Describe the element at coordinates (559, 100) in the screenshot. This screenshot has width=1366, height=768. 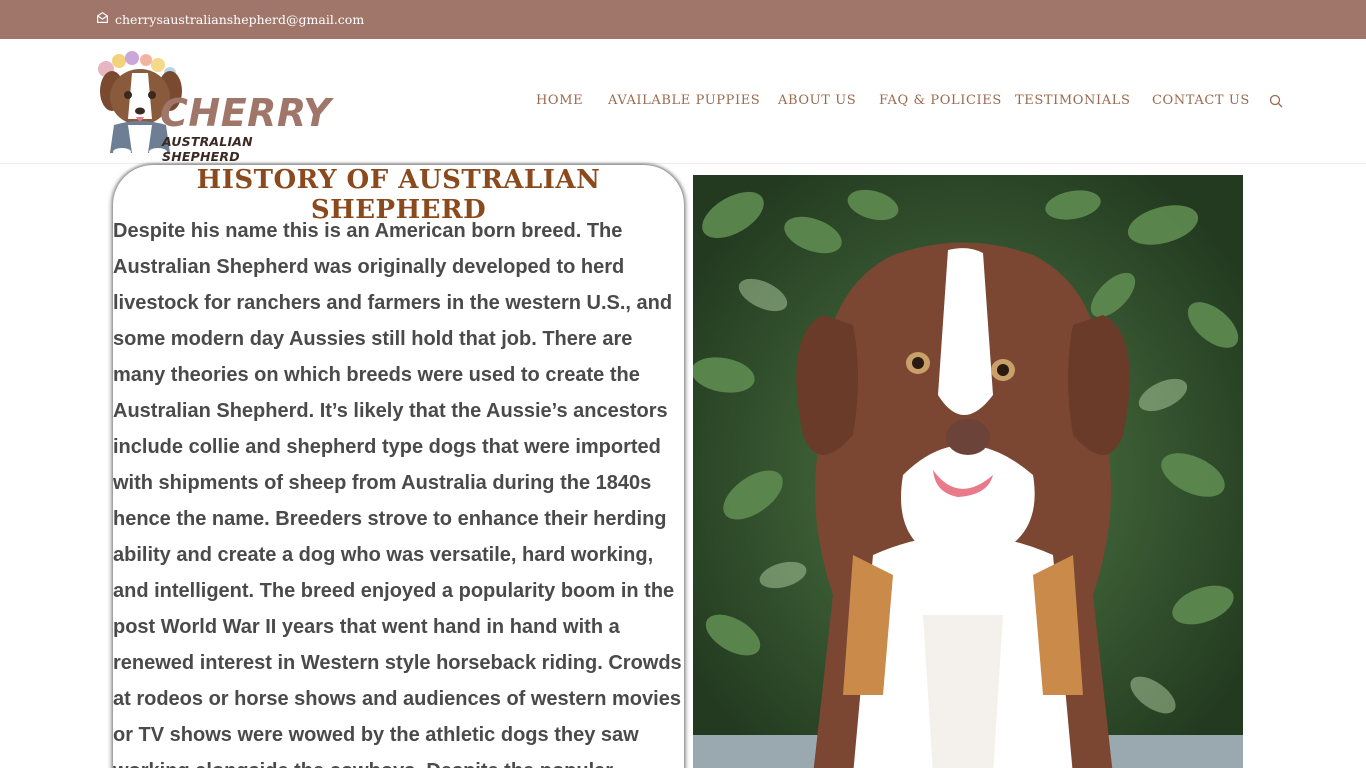
I see `nav-home: HOME` at that location.